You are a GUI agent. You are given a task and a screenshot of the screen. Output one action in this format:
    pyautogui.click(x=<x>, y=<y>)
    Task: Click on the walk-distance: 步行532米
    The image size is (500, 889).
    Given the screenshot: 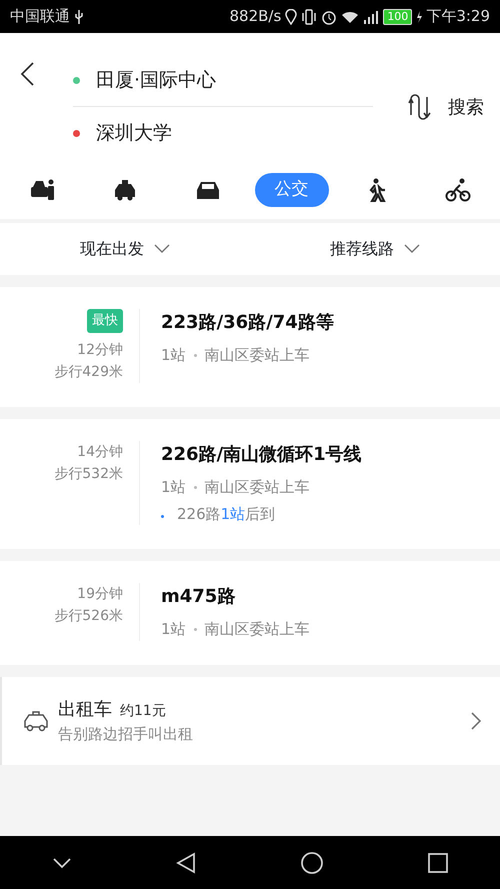 What is the action you would take?
    pyautogui.click(x=88, y=474)
    